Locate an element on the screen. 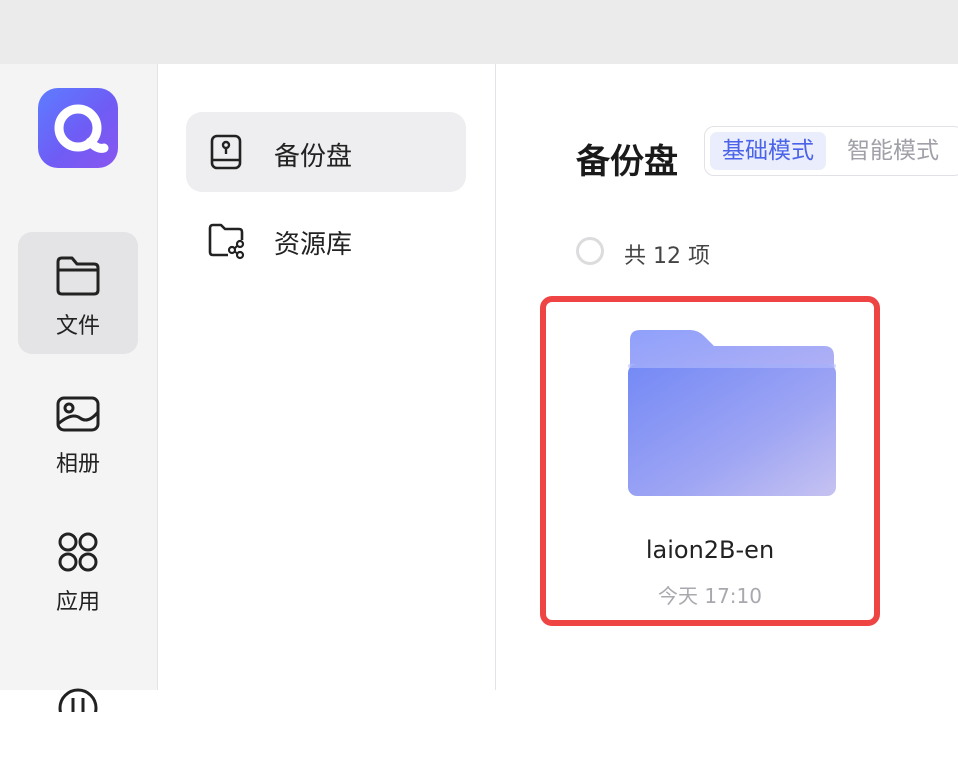 This screenshot has width=958, height=768. nav-item-resource-library: 资源库 is located at coordinates (326, 240).